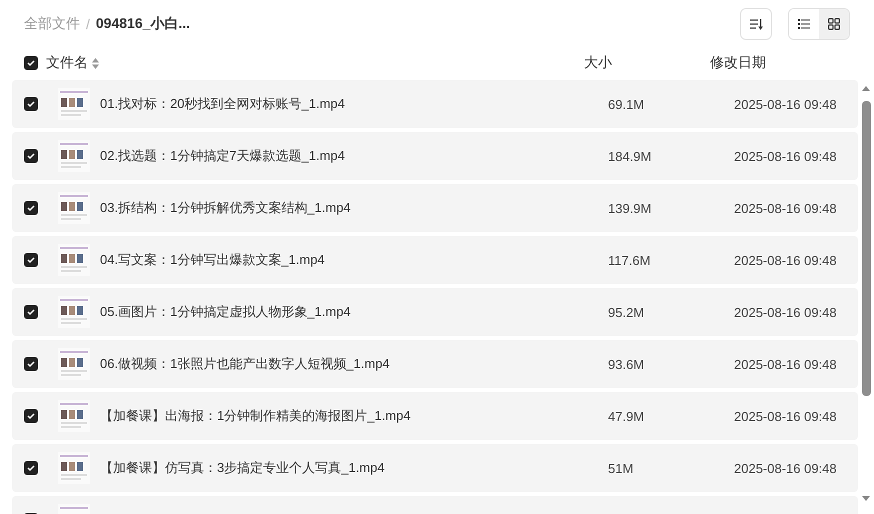 Image resolution: width=874 pixels, height=514 pixels. I want to click on file-name: 03.拆结构：1分钟拆解优秀文案结构_1.mp4, so click(226, 208).